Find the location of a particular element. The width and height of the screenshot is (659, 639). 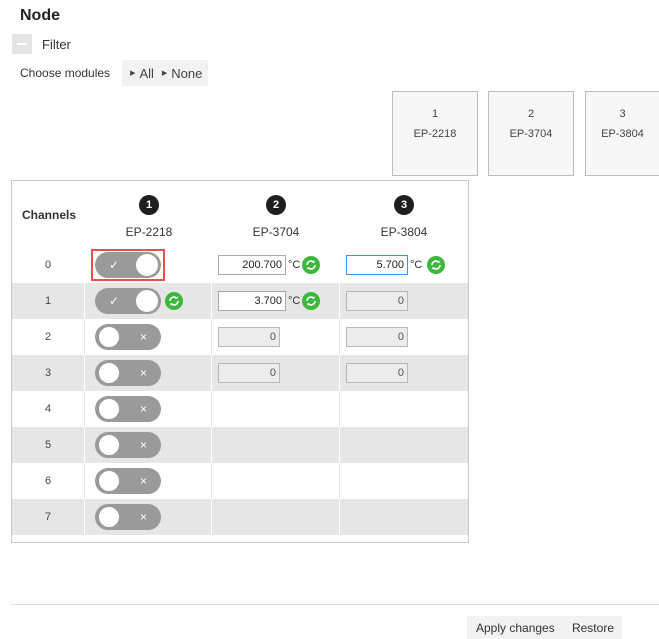

column-name-ep2218: EP-2218 is located at coordinates (149, 232).